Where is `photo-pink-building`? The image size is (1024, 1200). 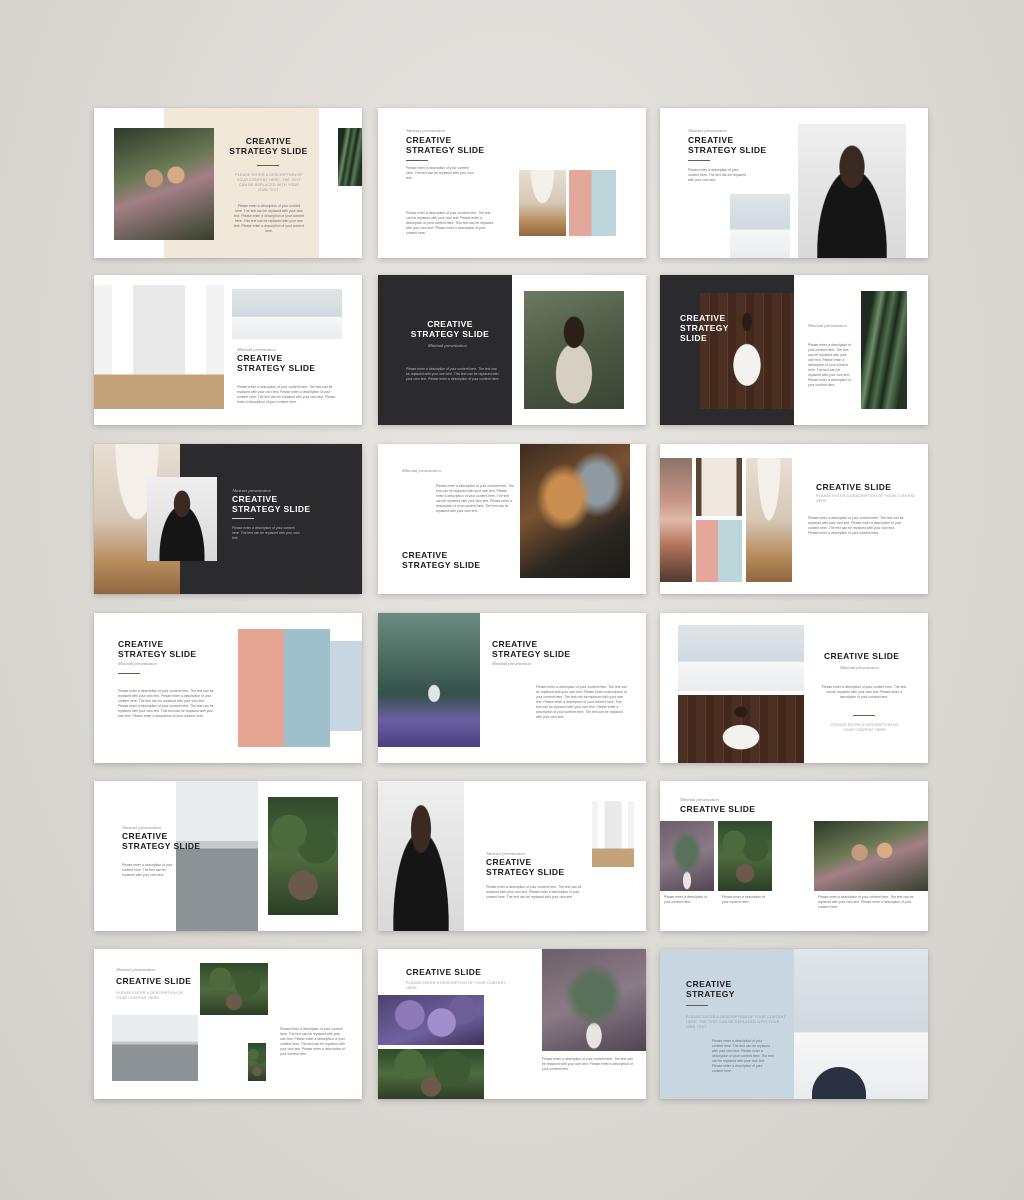 photo-pink-building is located at coordinates (284, 688).